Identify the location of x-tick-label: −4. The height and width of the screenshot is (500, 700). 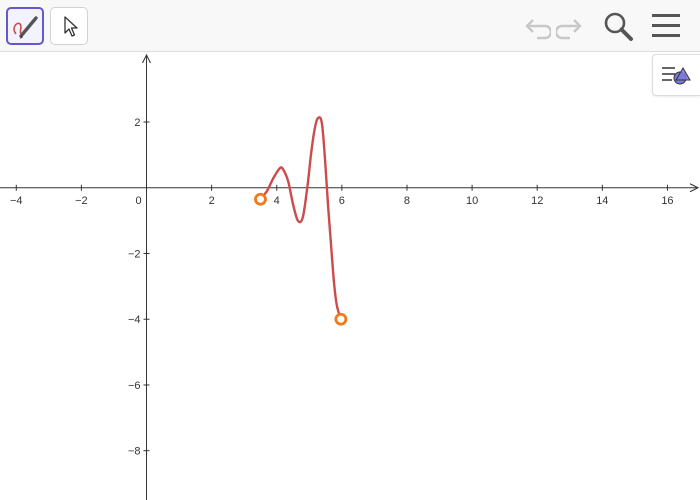
(16, 201).